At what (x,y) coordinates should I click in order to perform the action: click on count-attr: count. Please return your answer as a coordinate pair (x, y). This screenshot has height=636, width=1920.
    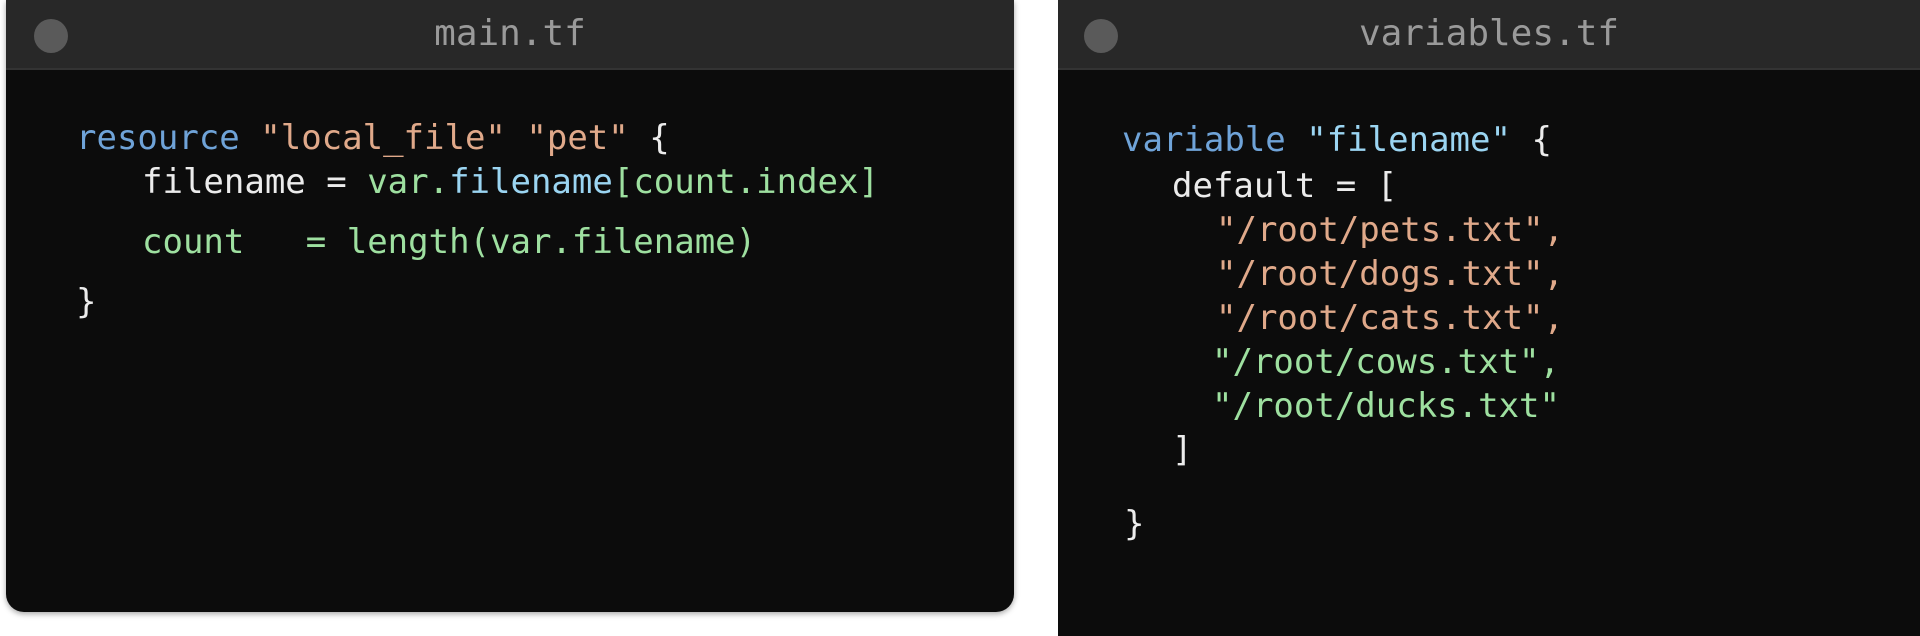
    Looking at the image, I should click on (193, 242).